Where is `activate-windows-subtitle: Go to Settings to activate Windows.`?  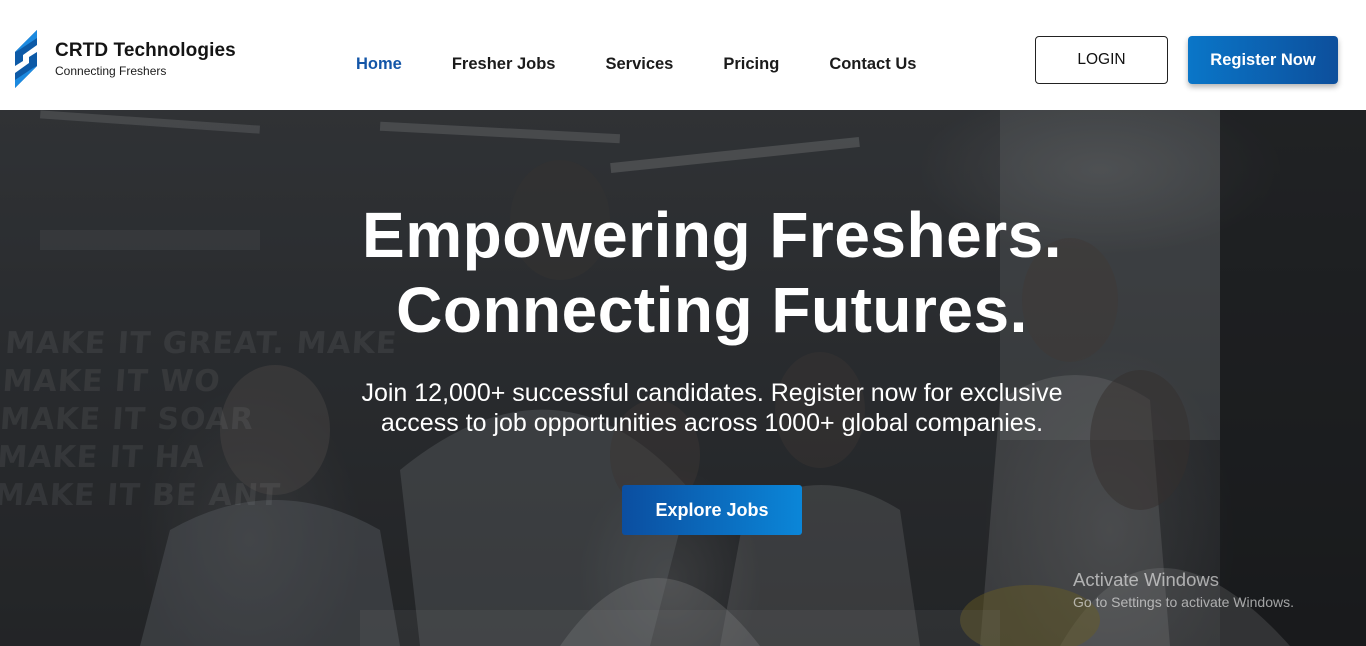
activate-windows-subtitle: Go to Settings to activate Windows. is located at coordinates (1183, 602).